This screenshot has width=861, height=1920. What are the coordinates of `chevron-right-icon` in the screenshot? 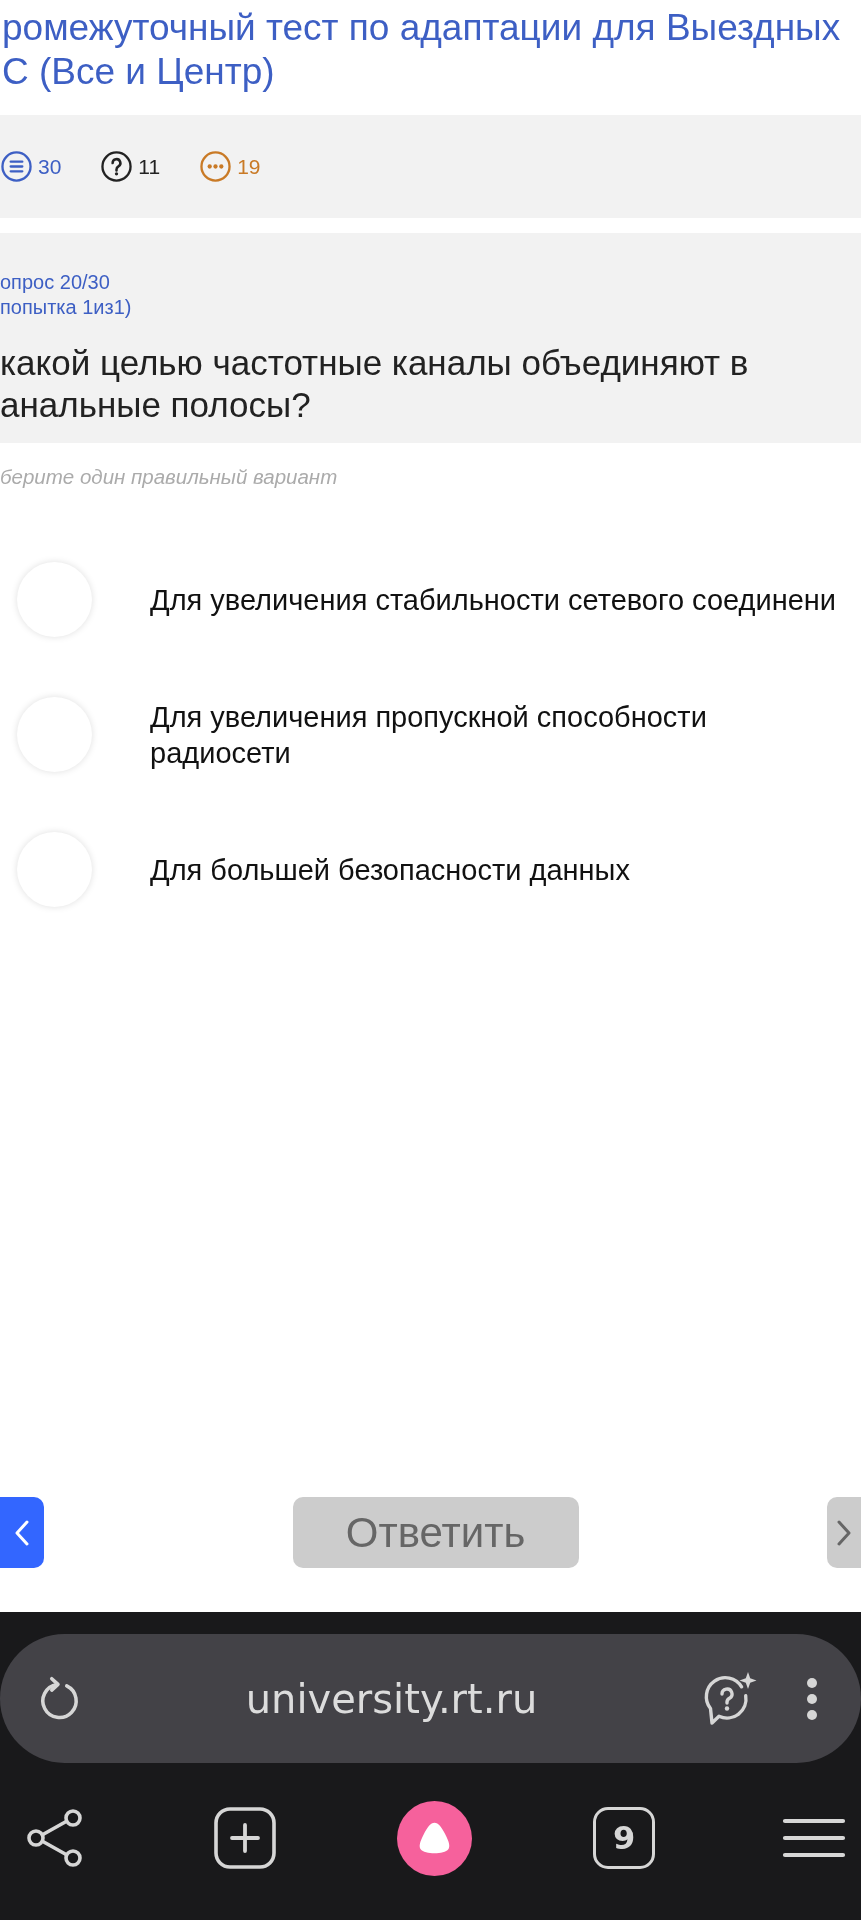 It's located at (844, 1532).